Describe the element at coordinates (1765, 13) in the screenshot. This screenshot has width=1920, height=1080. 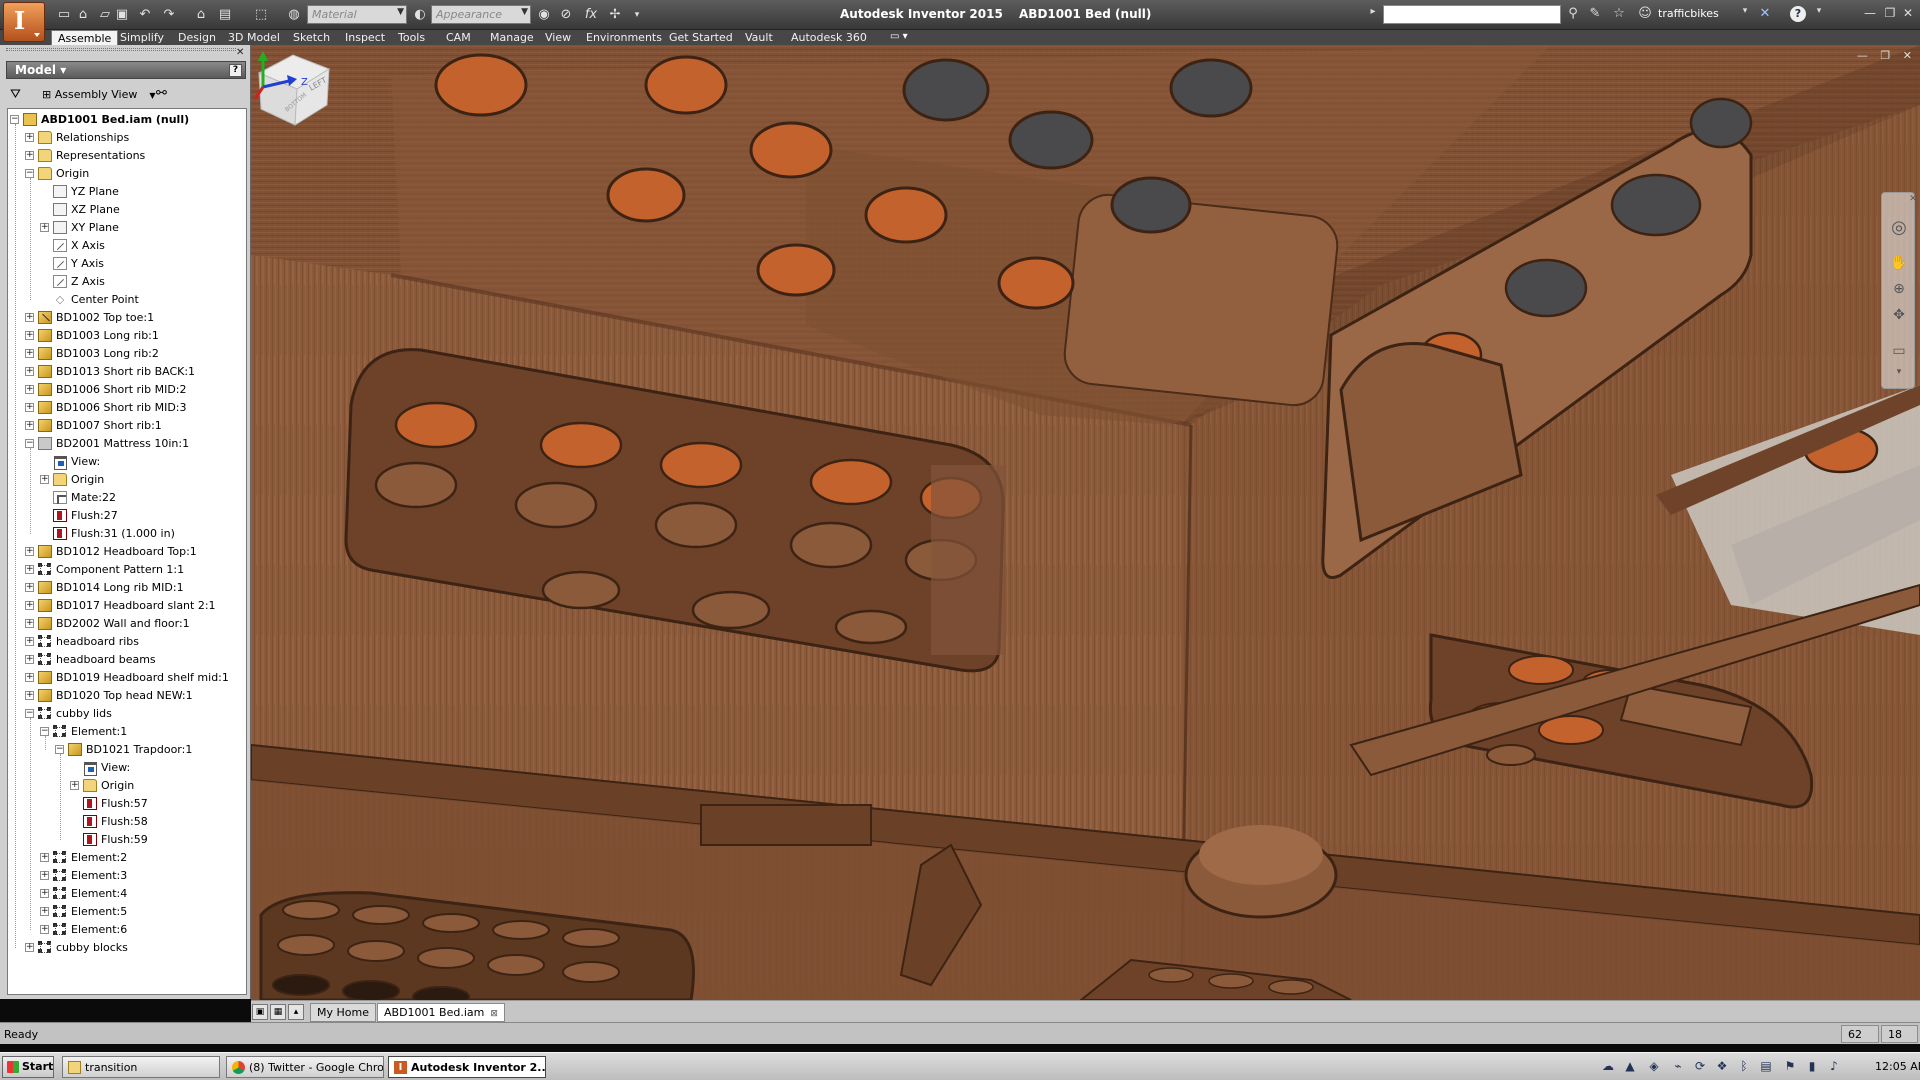
I see `exchange-apps-icon: ✕` at that location.